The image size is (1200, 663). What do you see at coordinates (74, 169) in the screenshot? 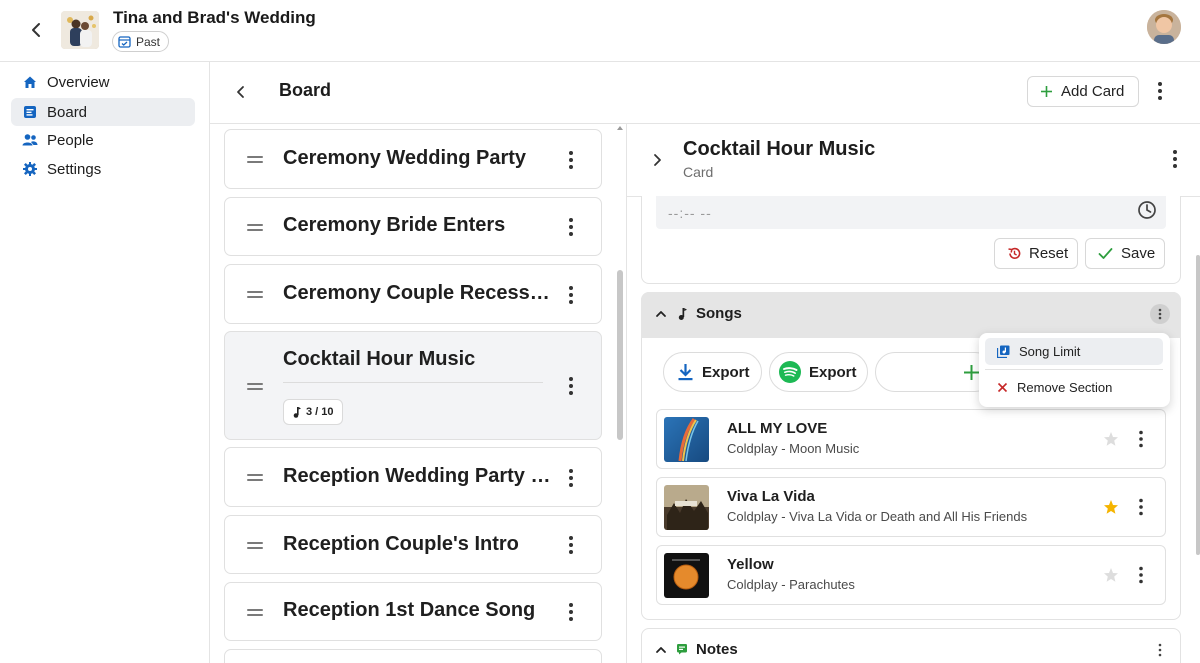
I see `sidebar-item-label: Settings` at bounding box center [74, 169].